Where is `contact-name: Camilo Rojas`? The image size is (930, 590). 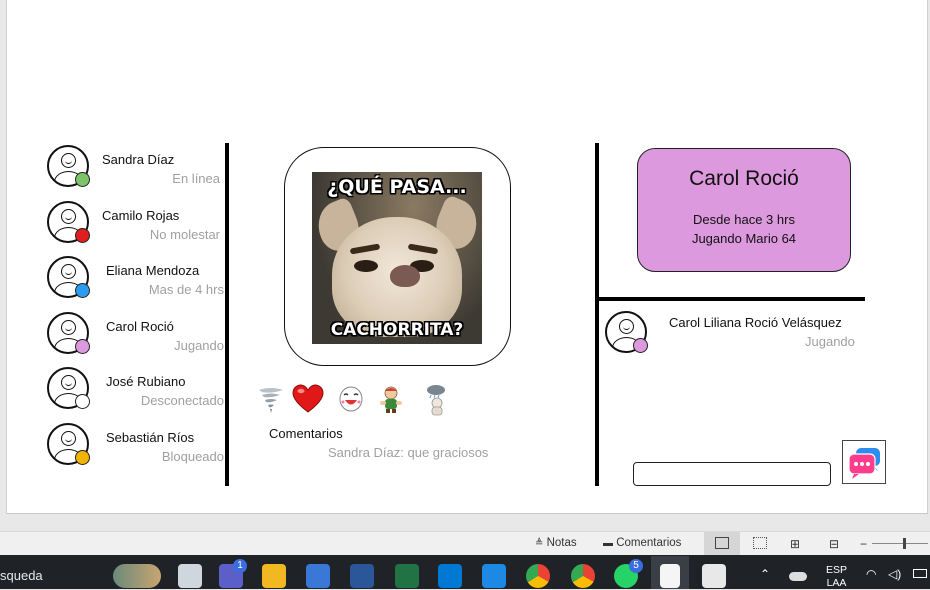
contact-name: Camilo Rojas is located at coordinates (141, 215).